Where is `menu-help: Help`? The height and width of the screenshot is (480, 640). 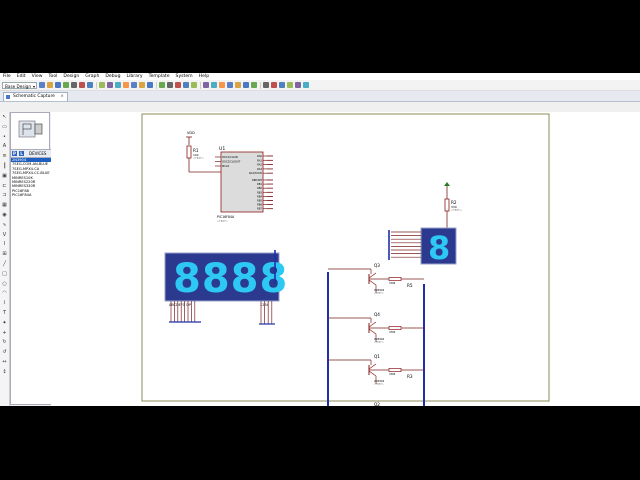 menu-help: Help is located at coordinates (204, 76).